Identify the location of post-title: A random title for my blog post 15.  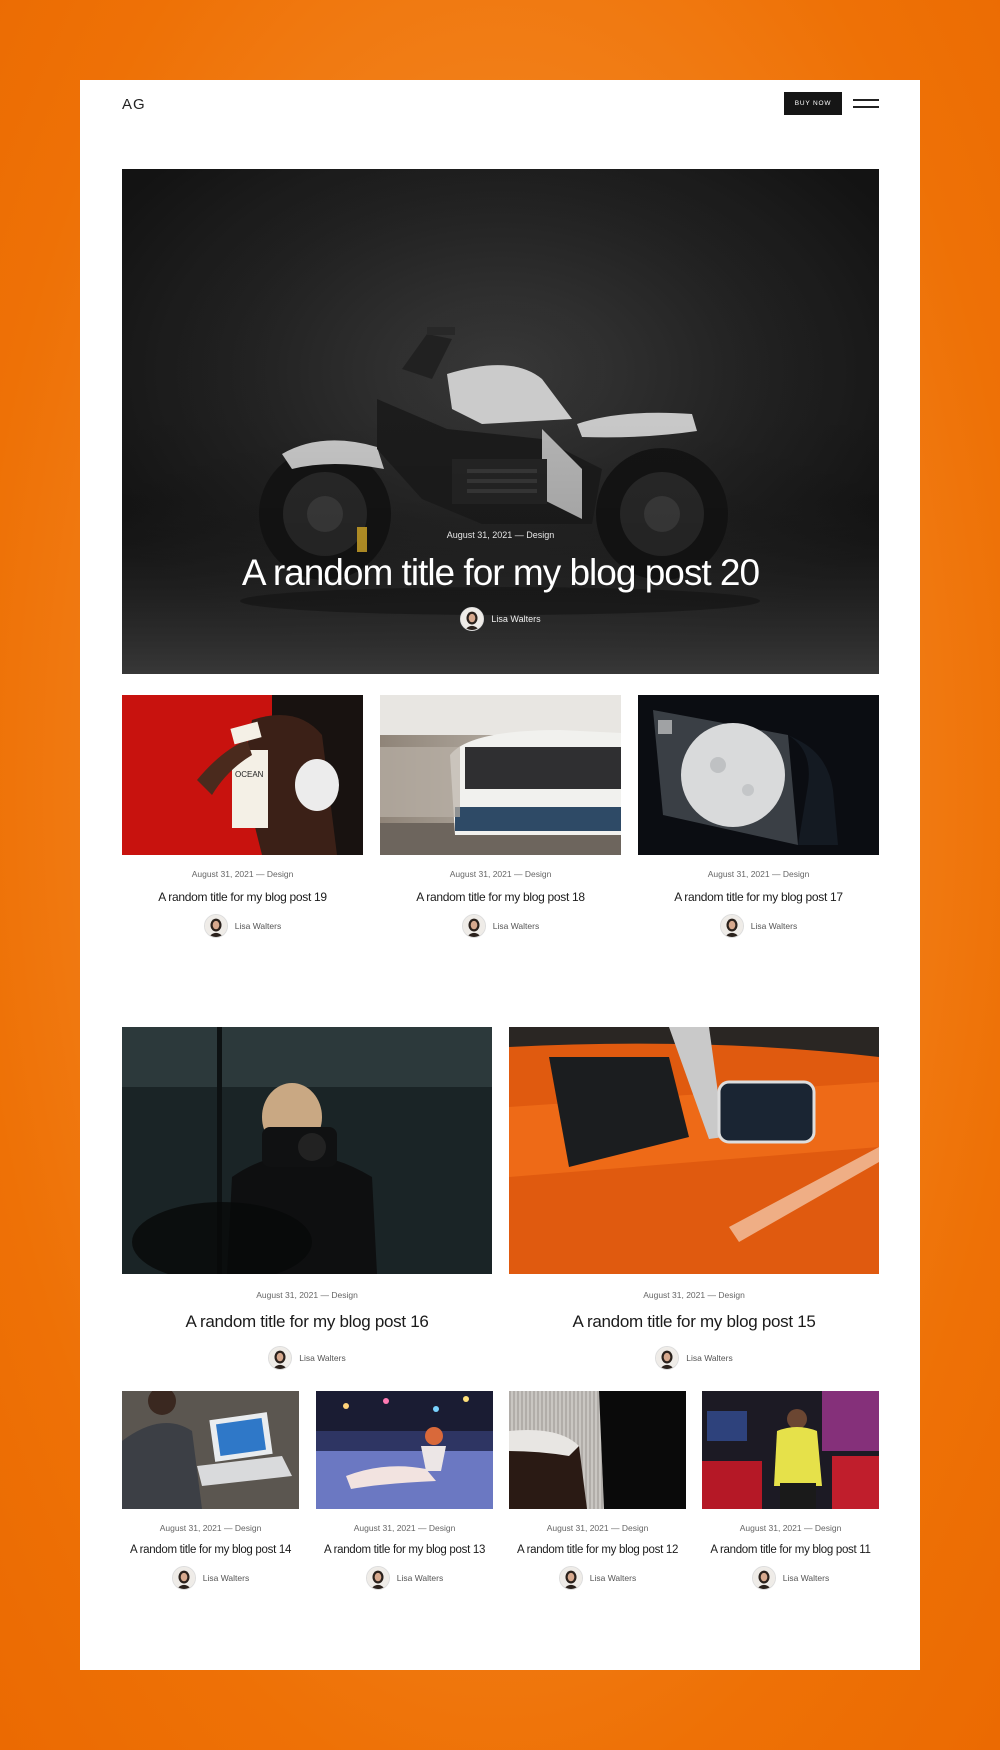
(694, 1322).